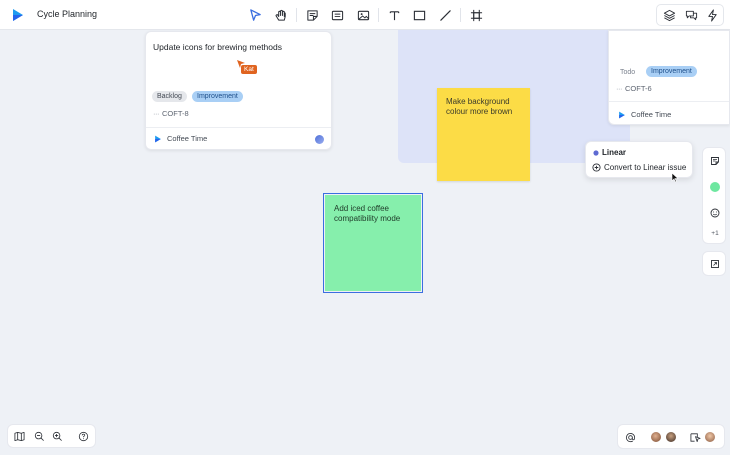 This screenshot has height=455, width=730. I want to click on sticky-note-tool-button, so click(312, 15).